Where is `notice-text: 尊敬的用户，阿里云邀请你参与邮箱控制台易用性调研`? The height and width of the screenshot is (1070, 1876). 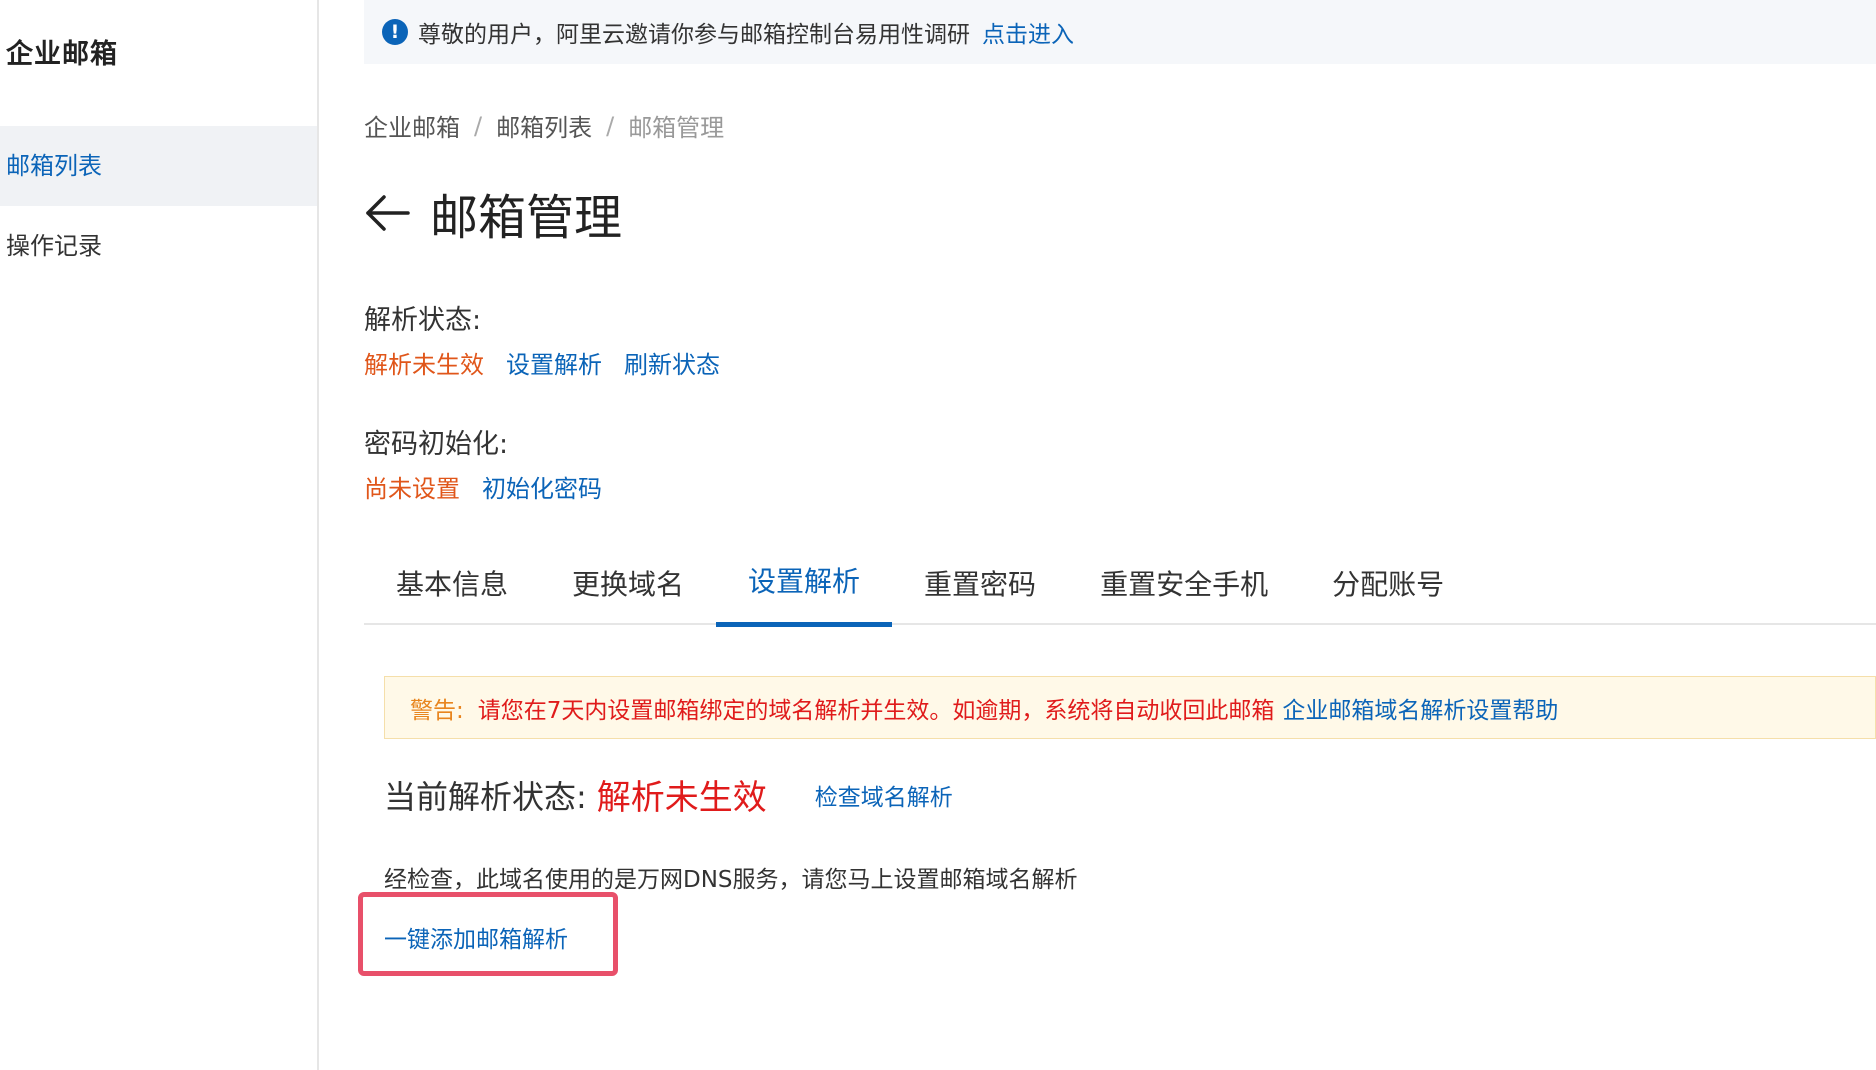 notice-text: 尊敬的用户，阿里云邀请你参与邮箱控制台易用性调研 is located at coordinates (694, 35).